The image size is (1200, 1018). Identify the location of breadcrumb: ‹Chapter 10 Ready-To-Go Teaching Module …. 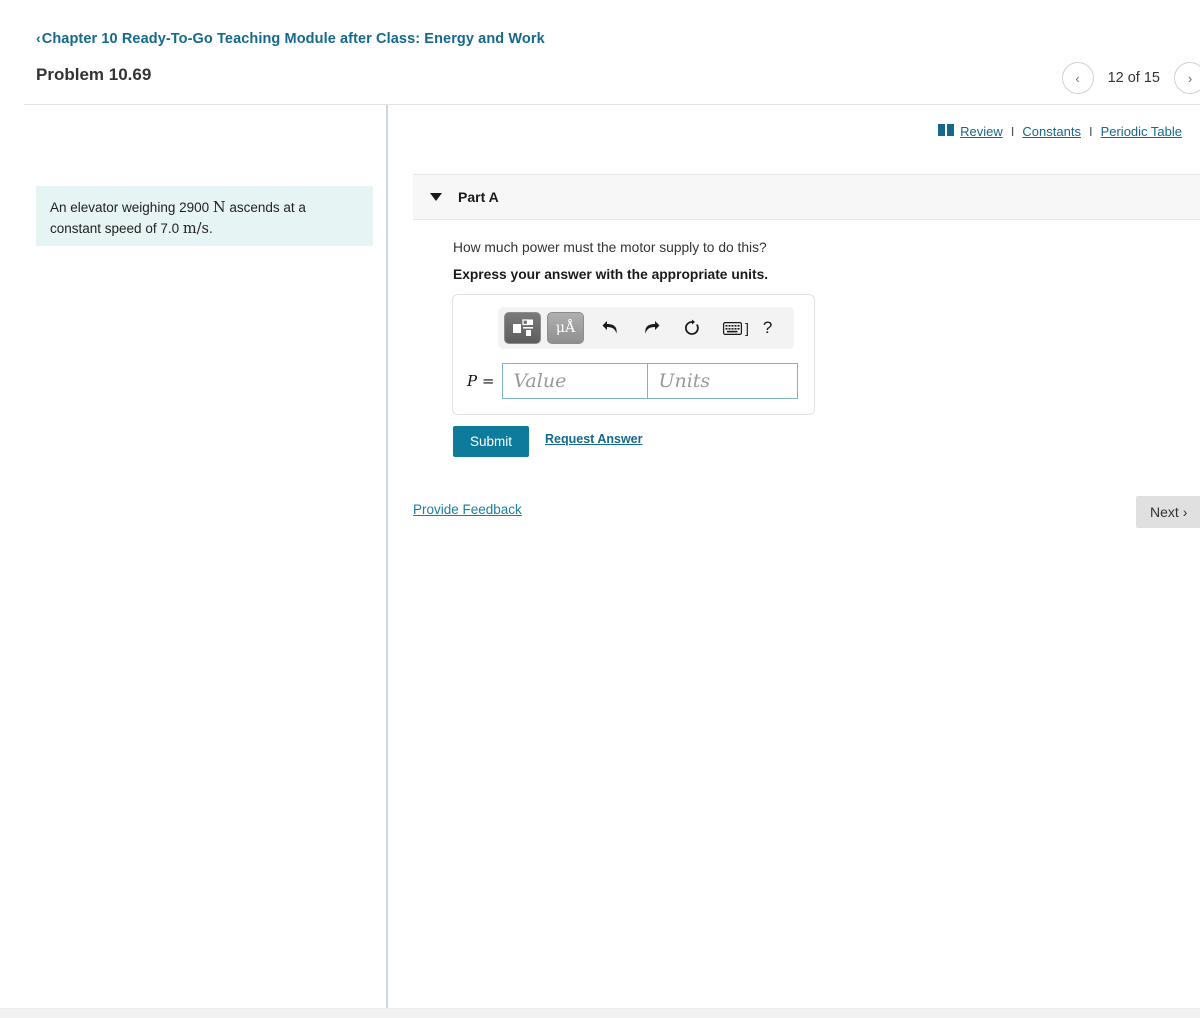
(290, 38).